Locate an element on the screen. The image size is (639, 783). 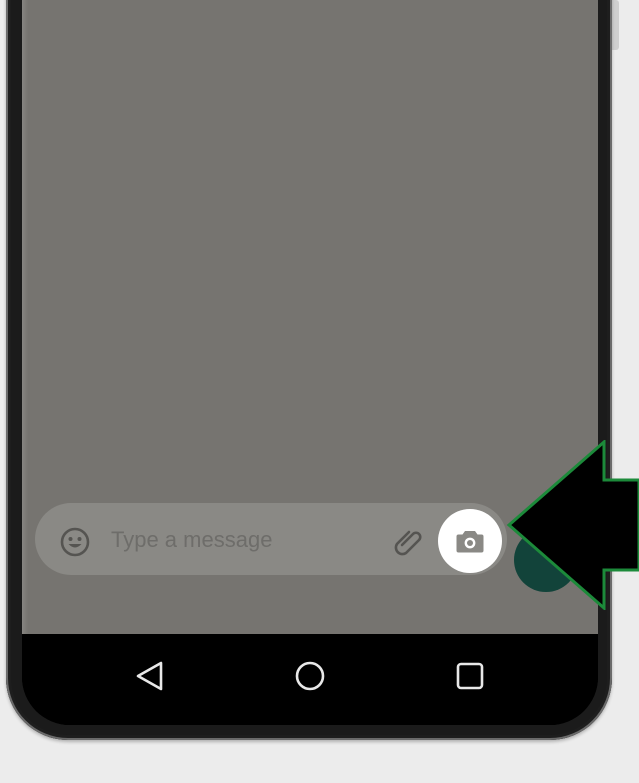
circle-home-icon is located at coordinates (310, 676).